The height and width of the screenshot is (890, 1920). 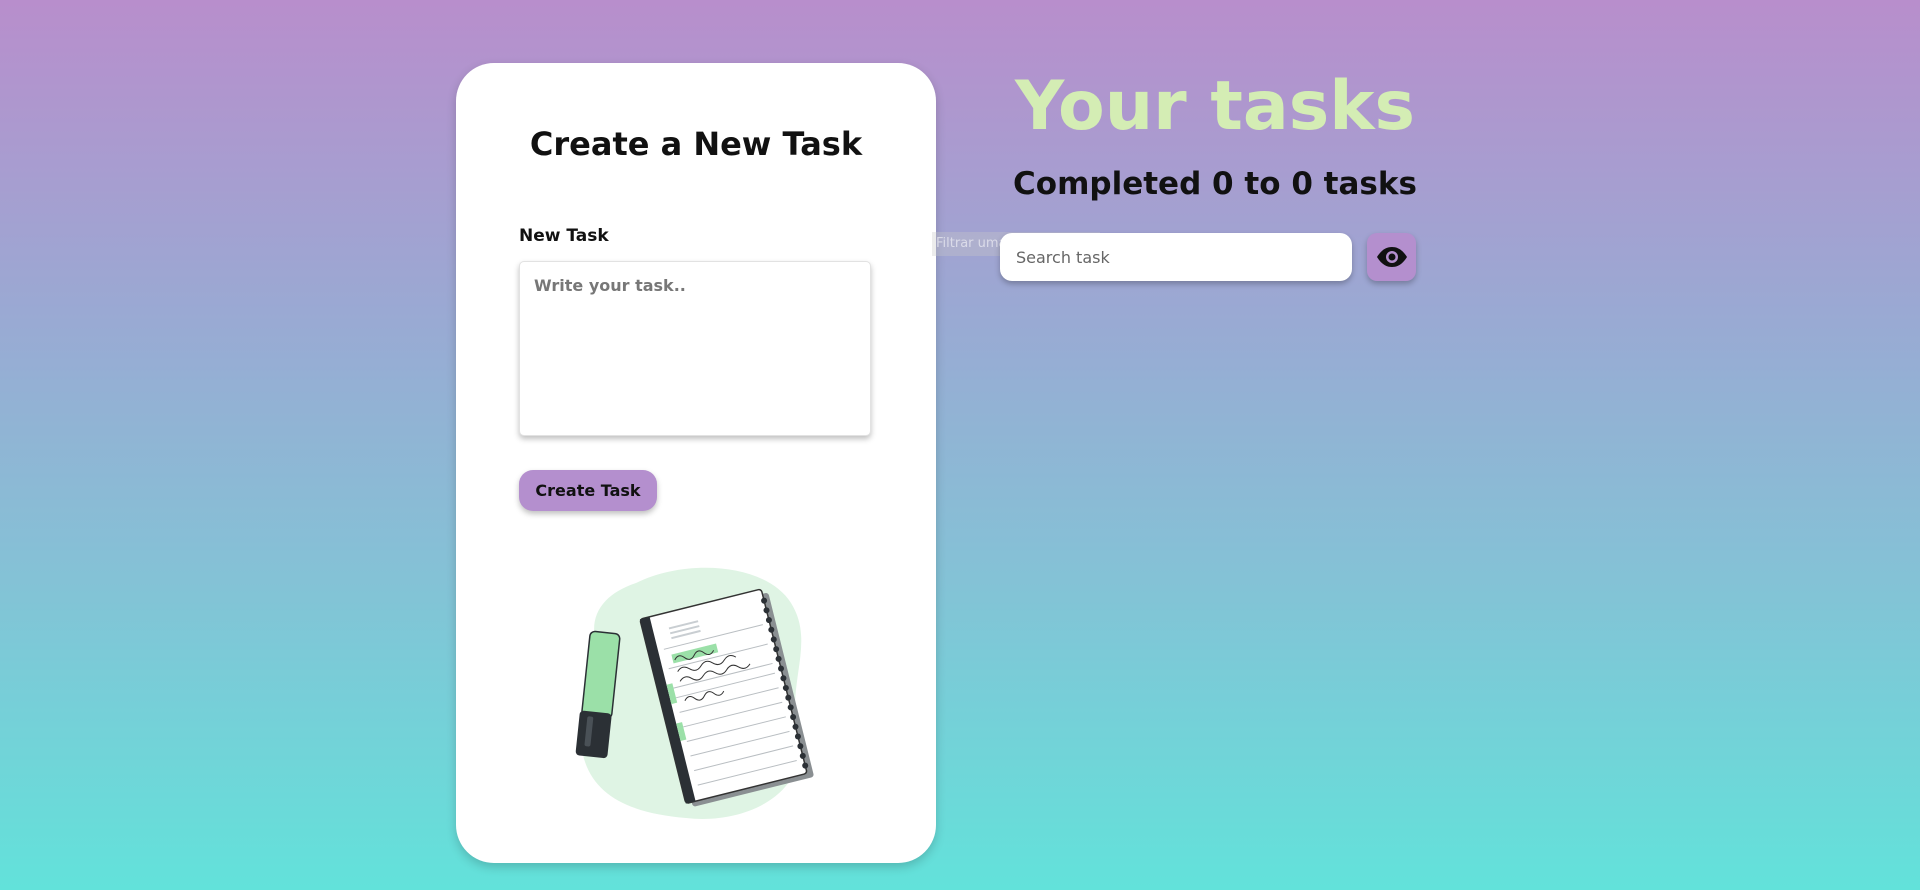 I want to click on notebook-highlighter-illustration, so click(x=694, y=693).